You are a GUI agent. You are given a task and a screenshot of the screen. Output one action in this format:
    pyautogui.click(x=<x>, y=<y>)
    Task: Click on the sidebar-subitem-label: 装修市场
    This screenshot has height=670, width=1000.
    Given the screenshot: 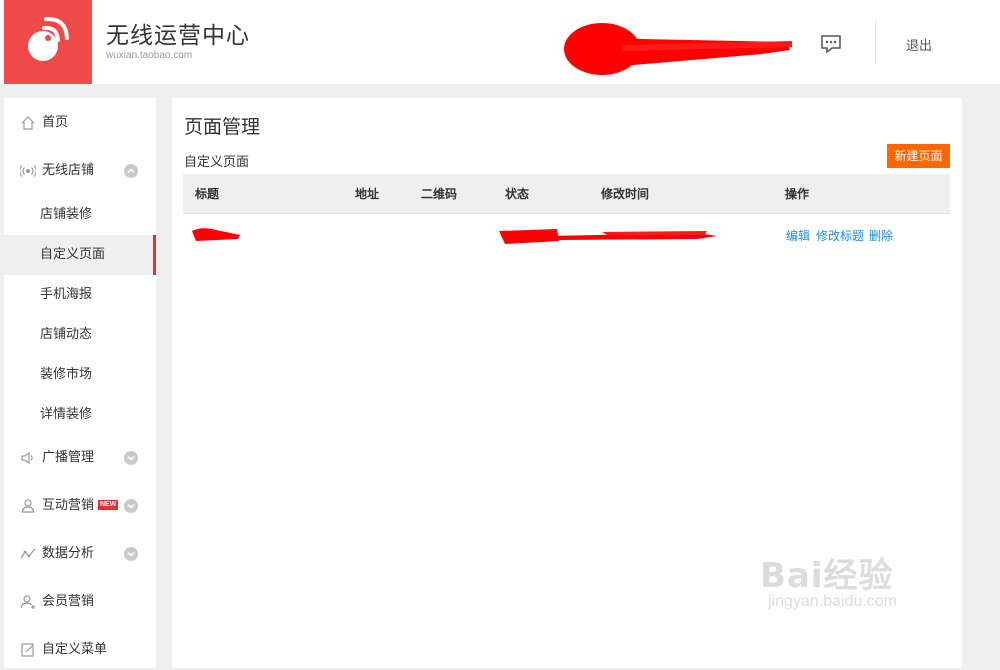 What is the action you would take?
    pyautogui.click(x=66, y=374)
    